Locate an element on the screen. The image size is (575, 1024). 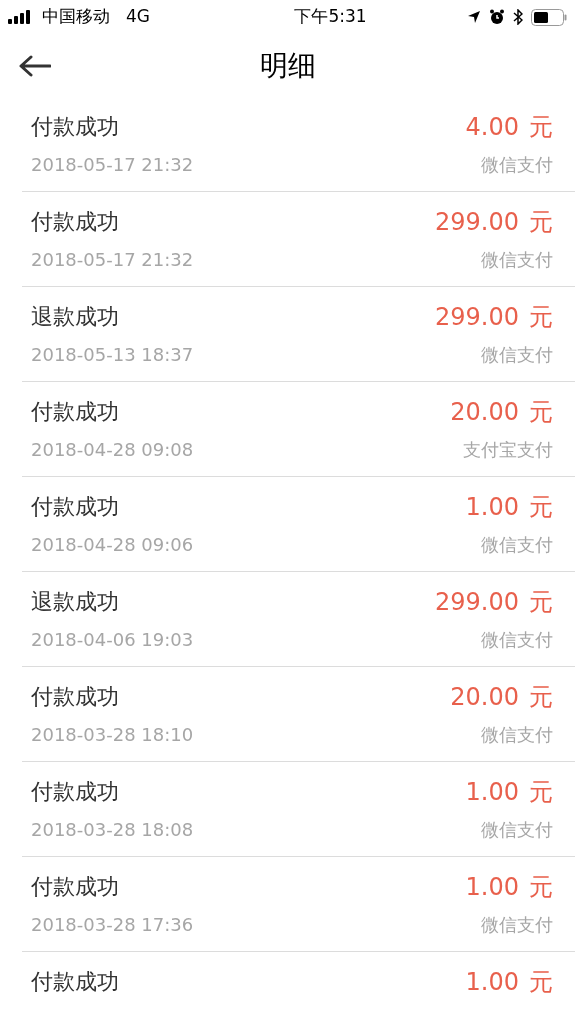
record-date: 2018-04-28 09:08 is located at coordinates (112, 450).